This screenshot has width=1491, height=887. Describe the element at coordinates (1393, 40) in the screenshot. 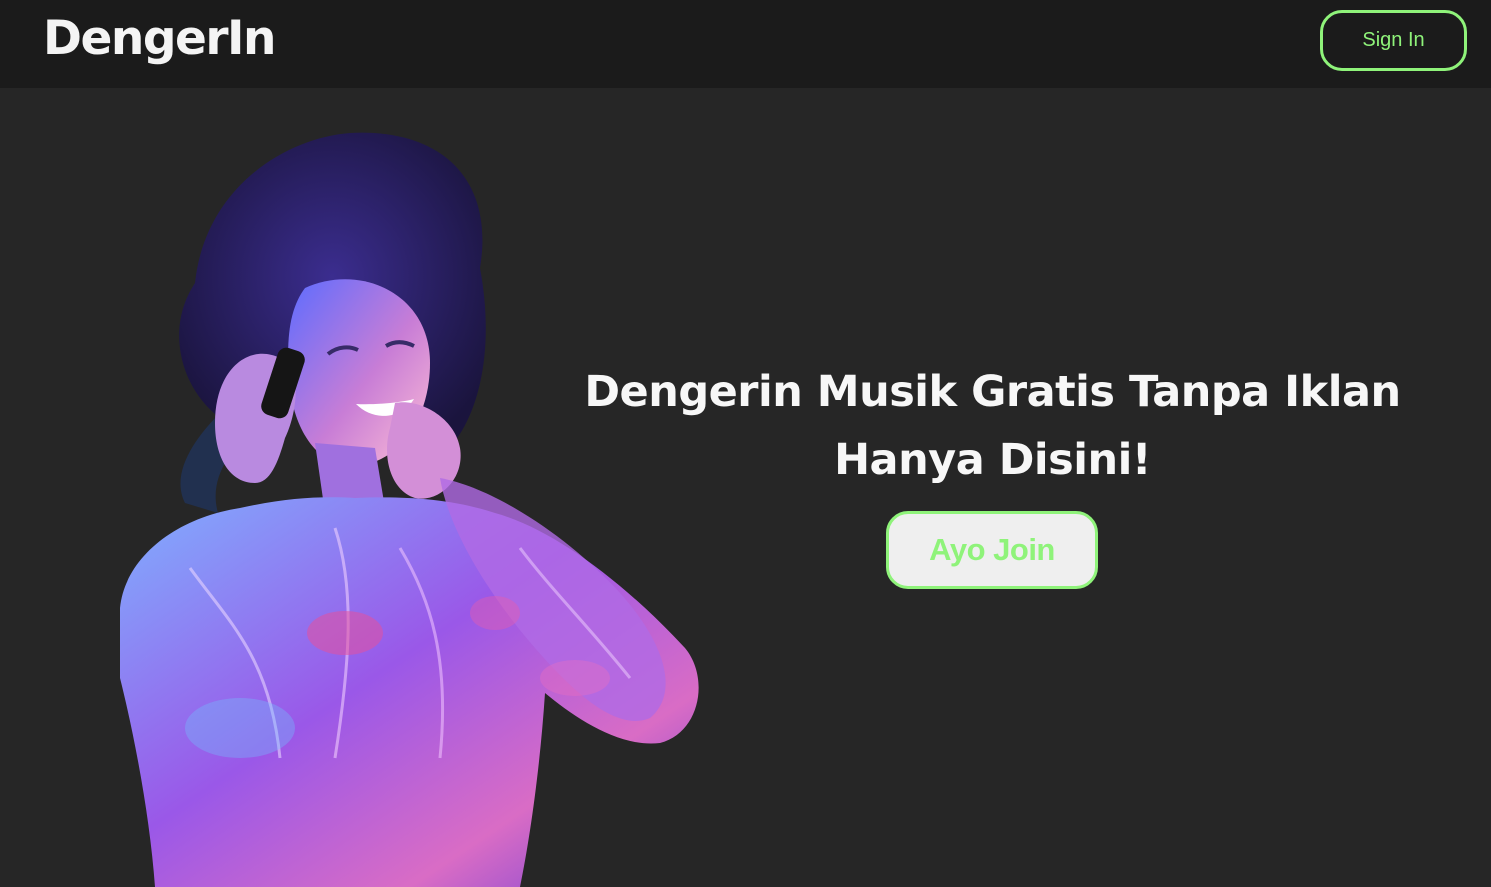

I see `sign-in-button: Sign In` at that location.